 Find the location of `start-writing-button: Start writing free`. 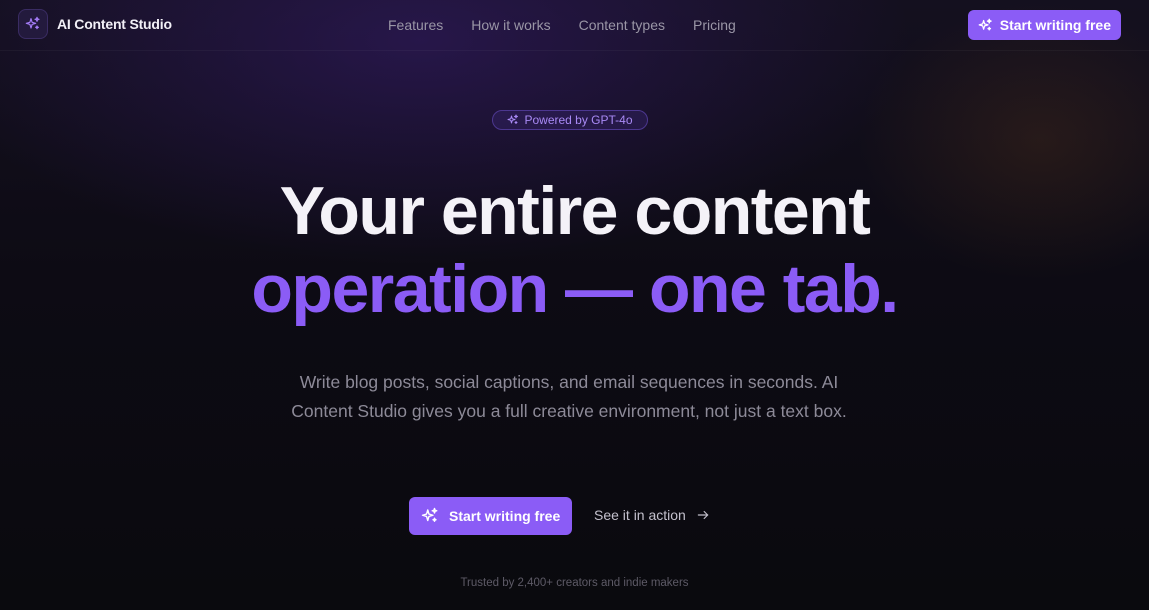

start-writing-button: Start writing free is located at coordinates (491, 516).